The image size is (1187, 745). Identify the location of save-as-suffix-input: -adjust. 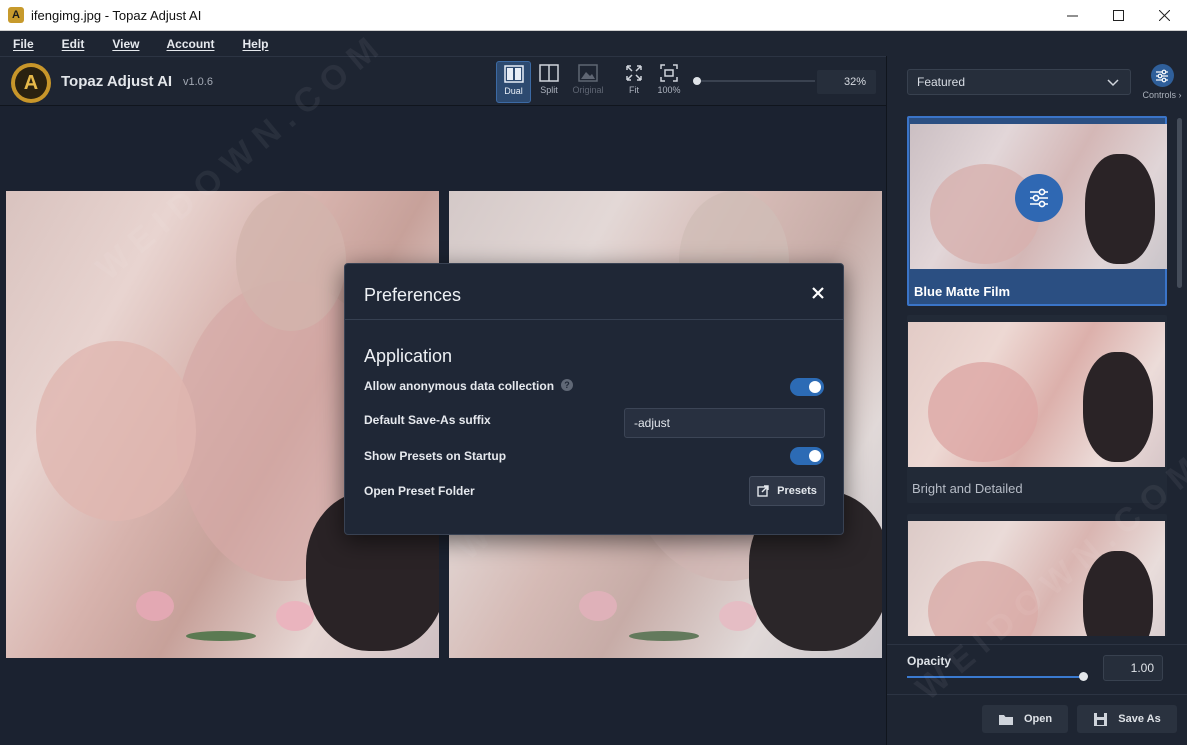
(724, 423).